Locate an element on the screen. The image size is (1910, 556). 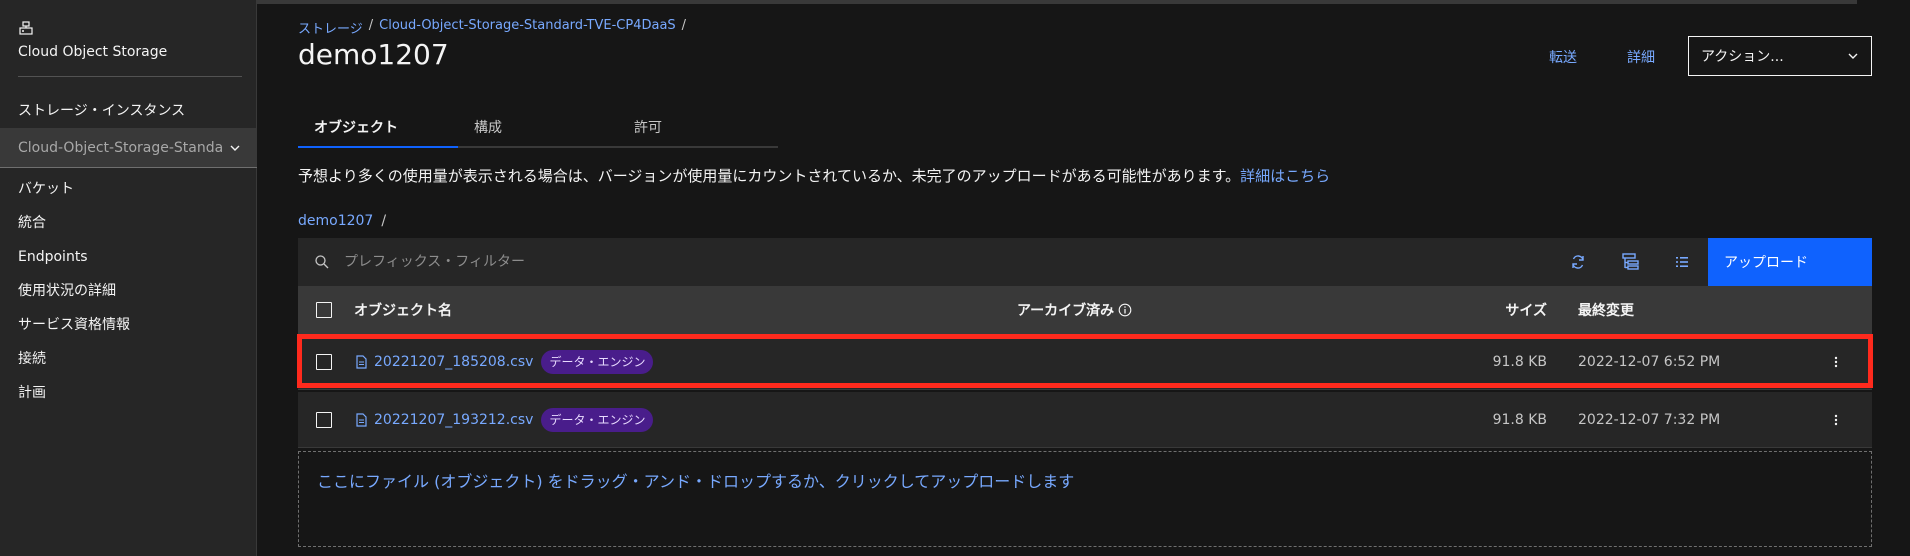
folder-tree-icon is located at coordinates (1630, 261).